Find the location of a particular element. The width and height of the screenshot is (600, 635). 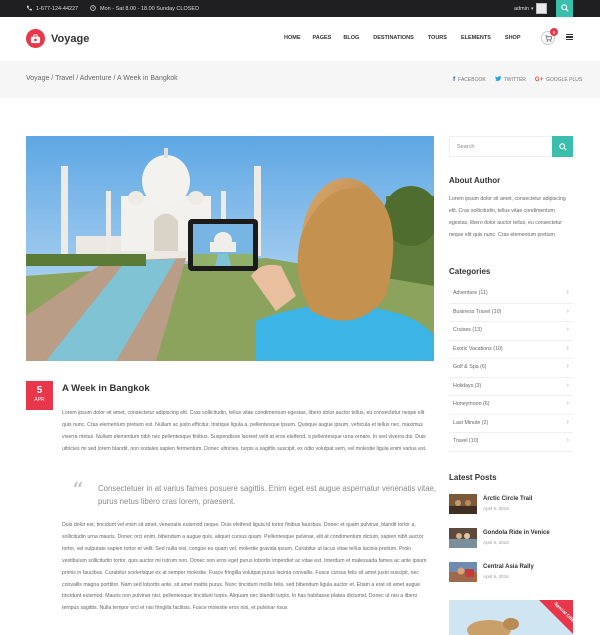

opening-hours: Mon - Sat 8.00 - 18.00 Sunday CLOSED is located at coordinates (144, 9).